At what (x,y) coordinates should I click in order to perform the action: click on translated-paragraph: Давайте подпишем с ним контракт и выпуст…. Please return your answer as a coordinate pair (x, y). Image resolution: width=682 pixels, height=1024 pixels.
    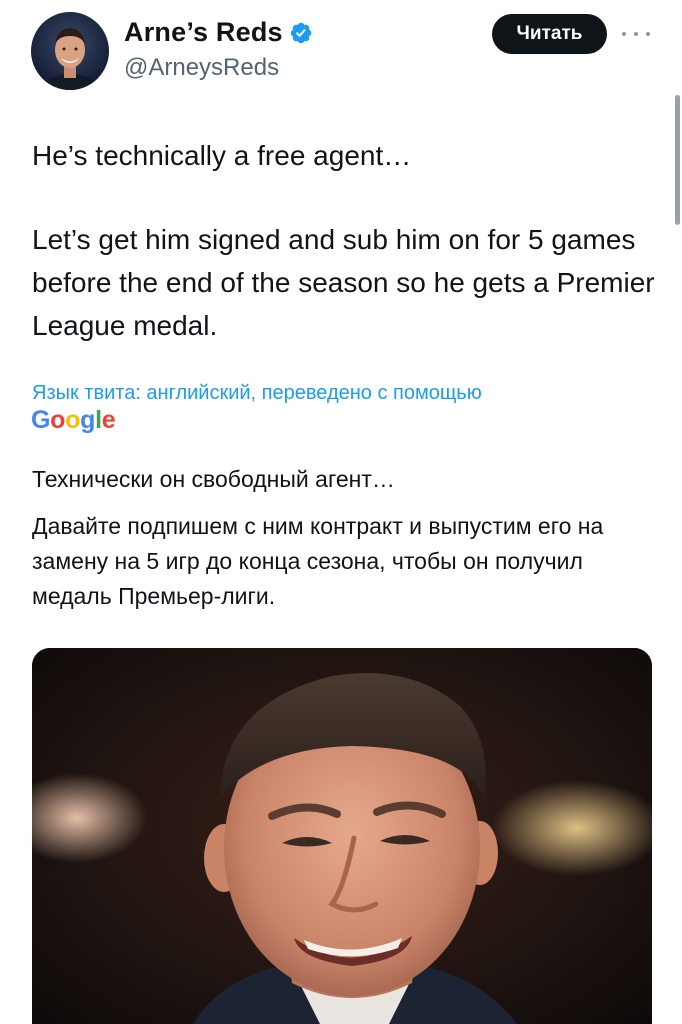
    Looking at the image, I should click on (318, 561).